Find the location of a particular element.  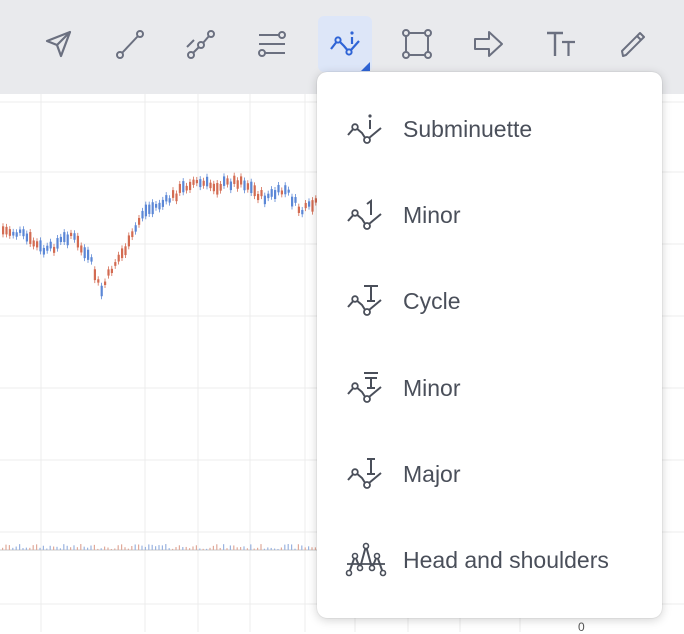

rectangle-tool-button is located at coordinates (417, 44).